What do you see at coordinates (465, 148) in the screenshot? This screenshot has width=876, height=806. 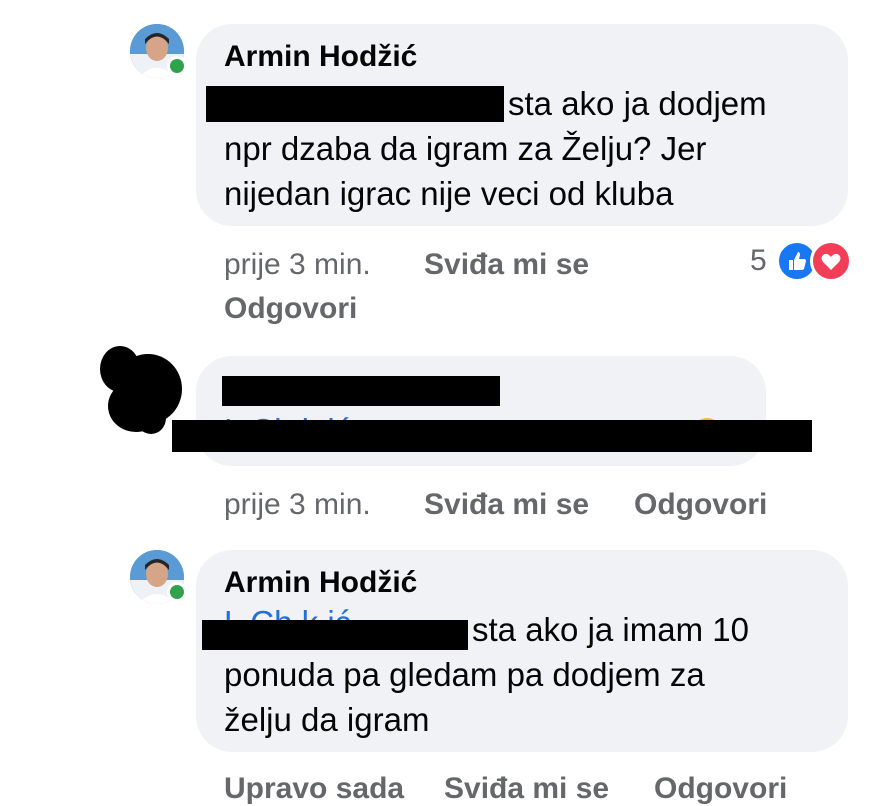 I see `comment-text-line: npr dzaba da igram za Želju? Jer` at bounding box center [465, 148].